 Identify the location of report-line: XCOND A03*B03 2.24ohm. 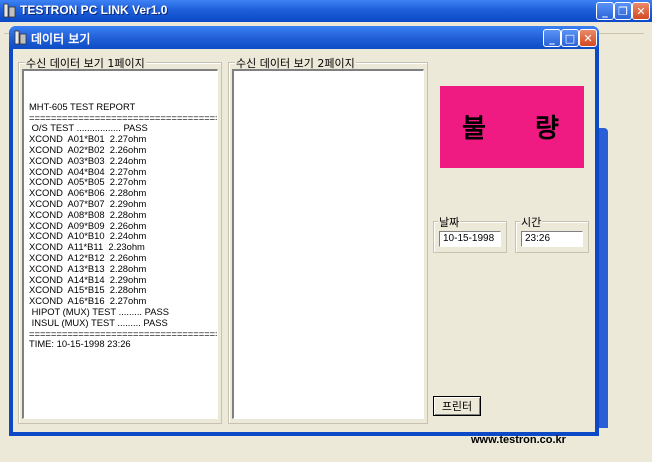
(88, 160).